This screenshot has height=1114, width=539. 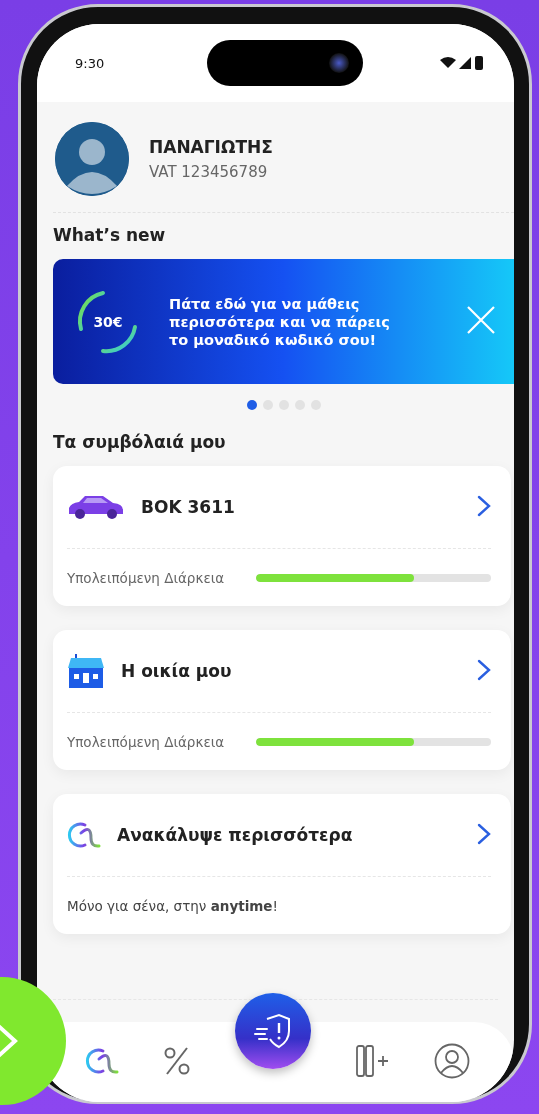 What do you see at coordinates (172, 905) in the screenshot?
I see `card-subtitle: Μόνο για σένα, στην anytime!` at bounding box center [172, 905].